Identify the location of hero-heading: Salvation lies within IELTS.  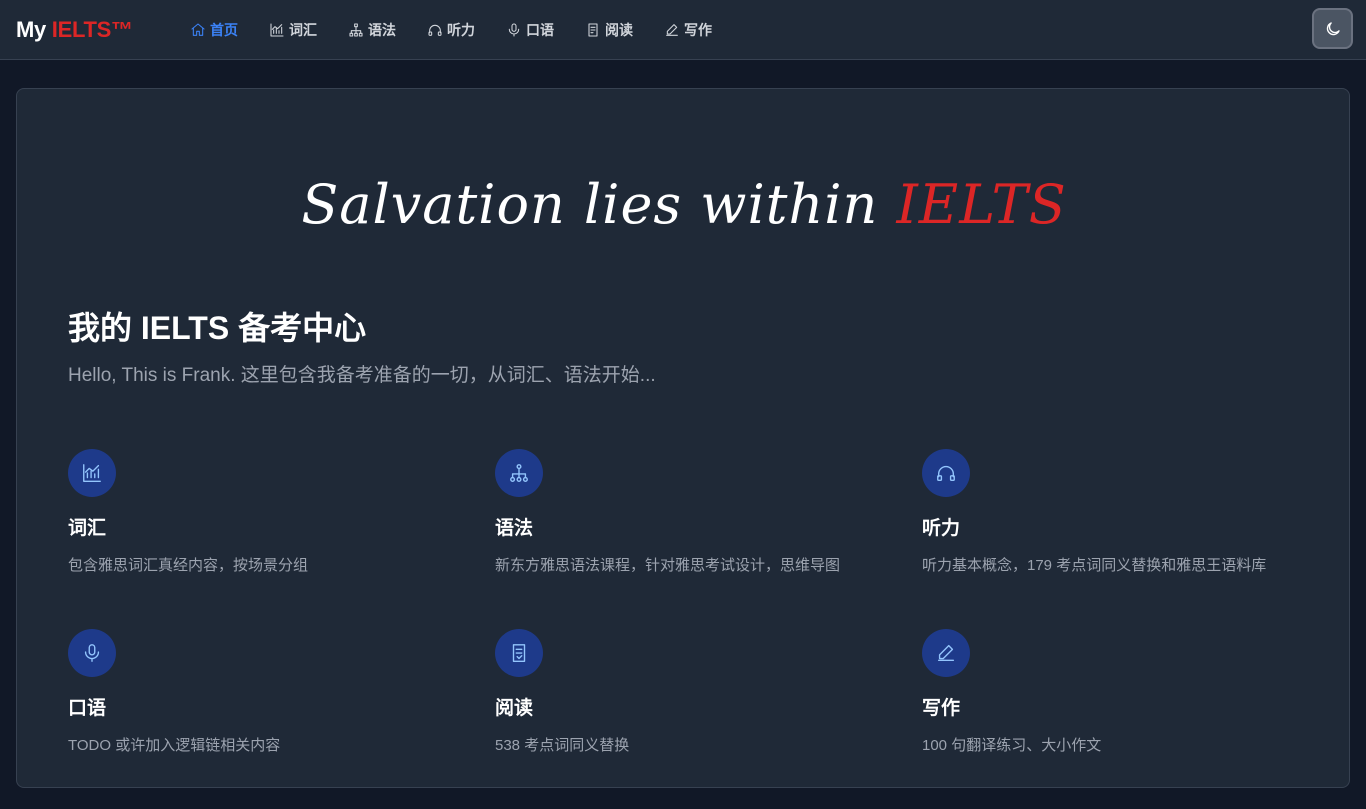
(684, 204).